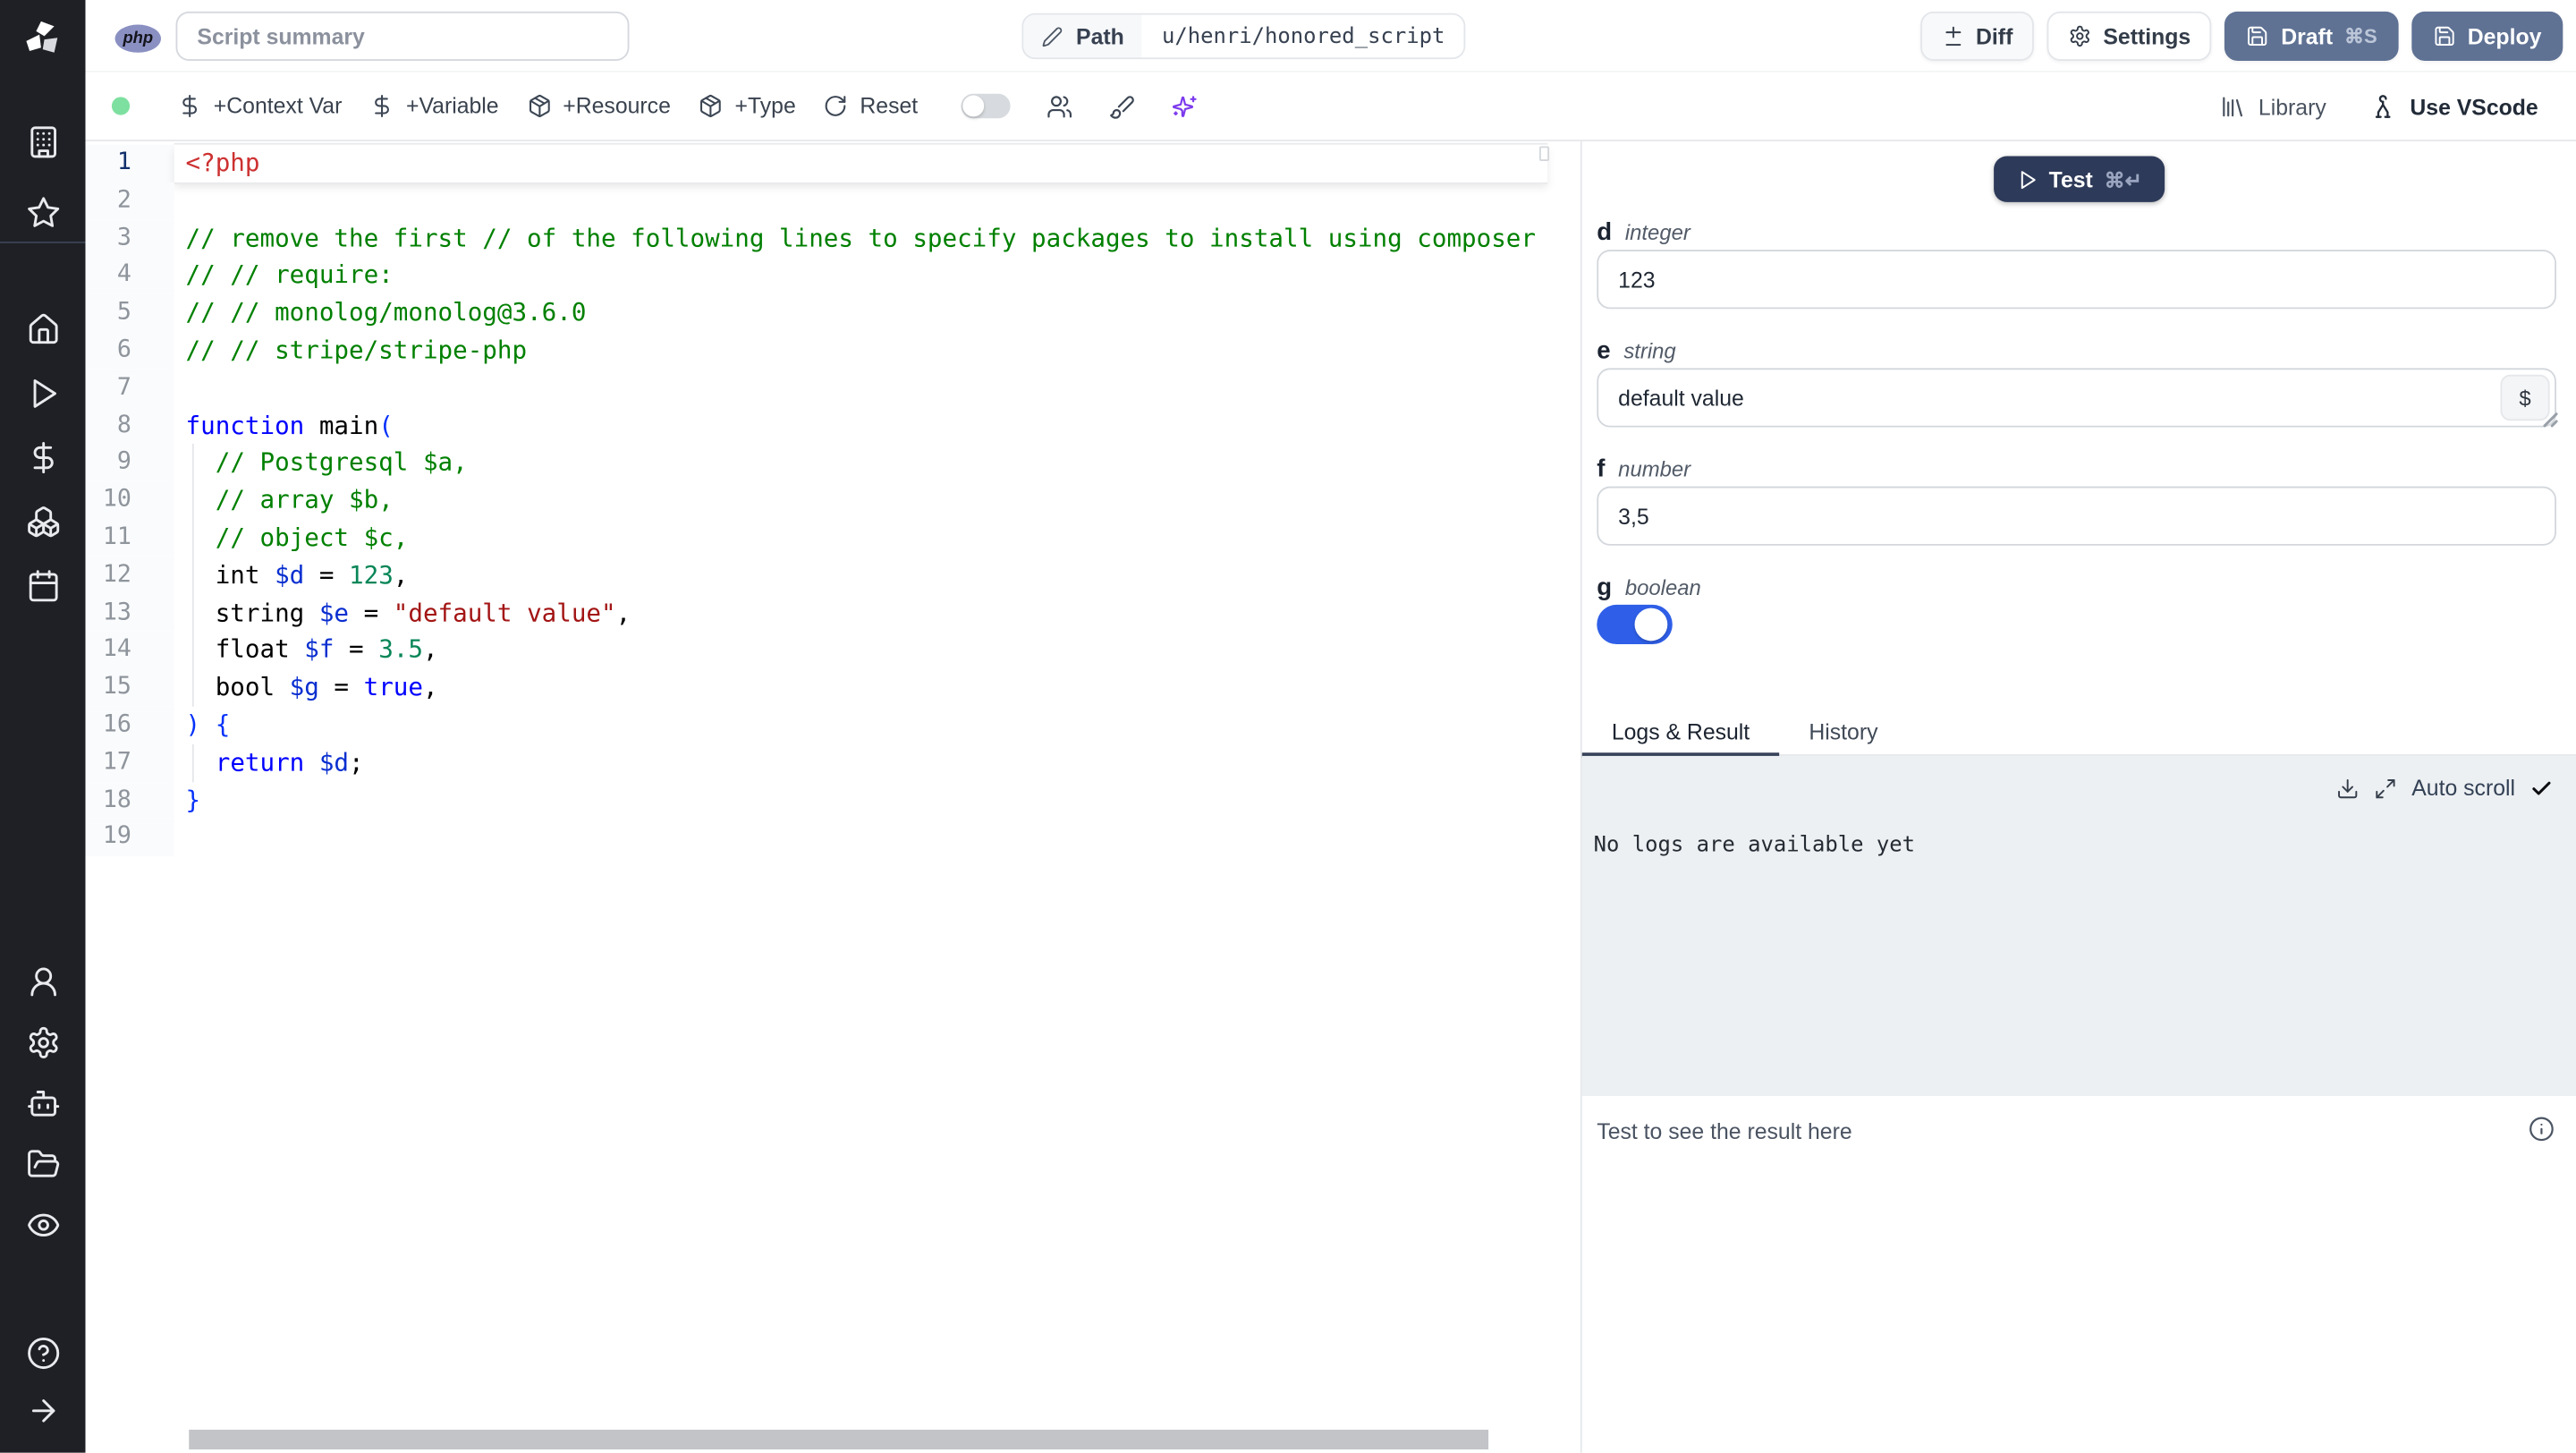  Describe the element at coordinates (832, 500) in the screenshot. I see `code-line: 10 // array $b,` at that location.